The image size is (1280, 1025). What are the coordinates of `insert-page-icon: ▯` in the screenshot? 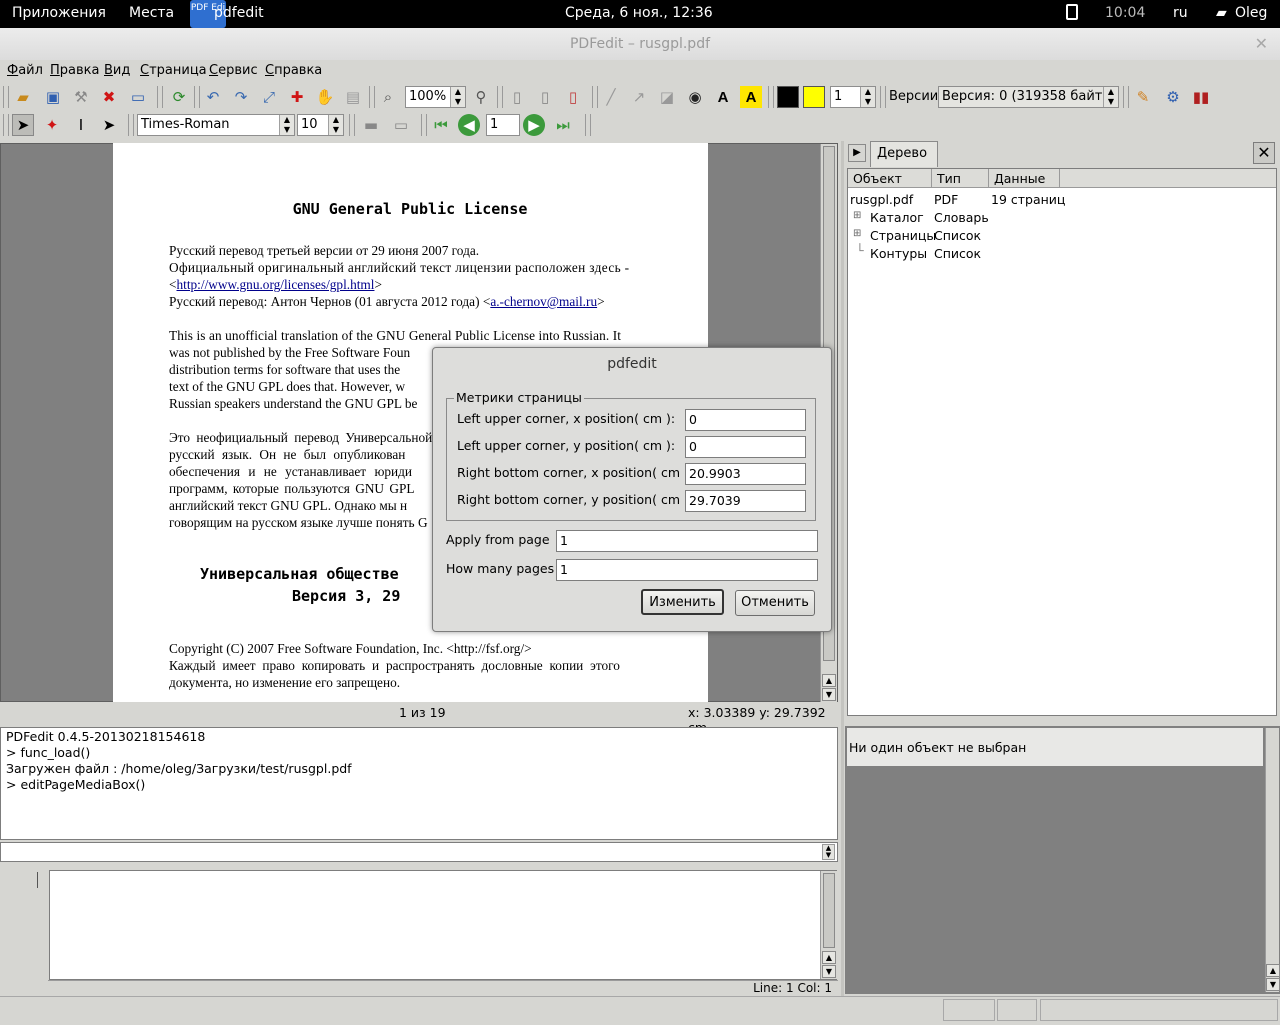 It's located at (545, 97).